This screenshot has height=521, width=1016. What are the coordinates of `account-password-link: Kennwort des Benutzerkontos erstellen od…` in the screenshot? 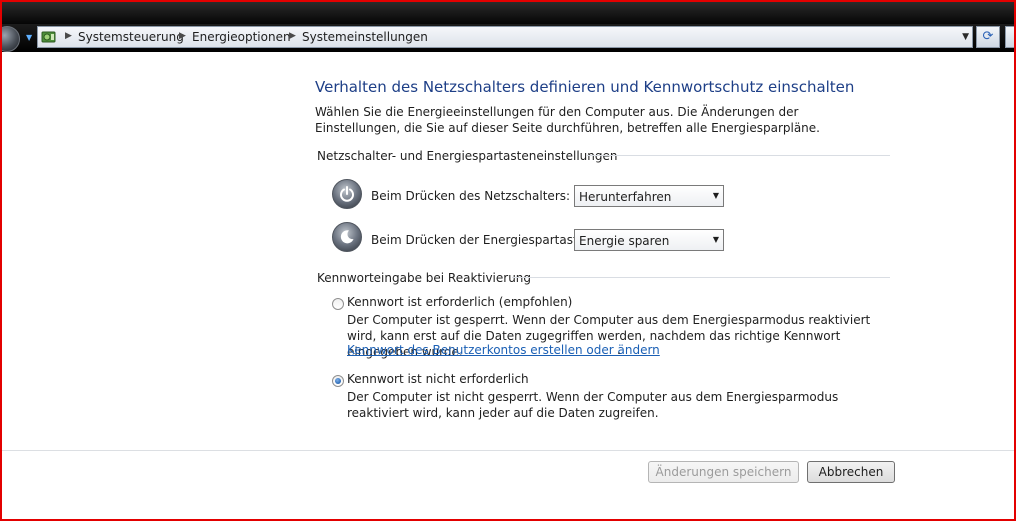 It's located at (503, 350).